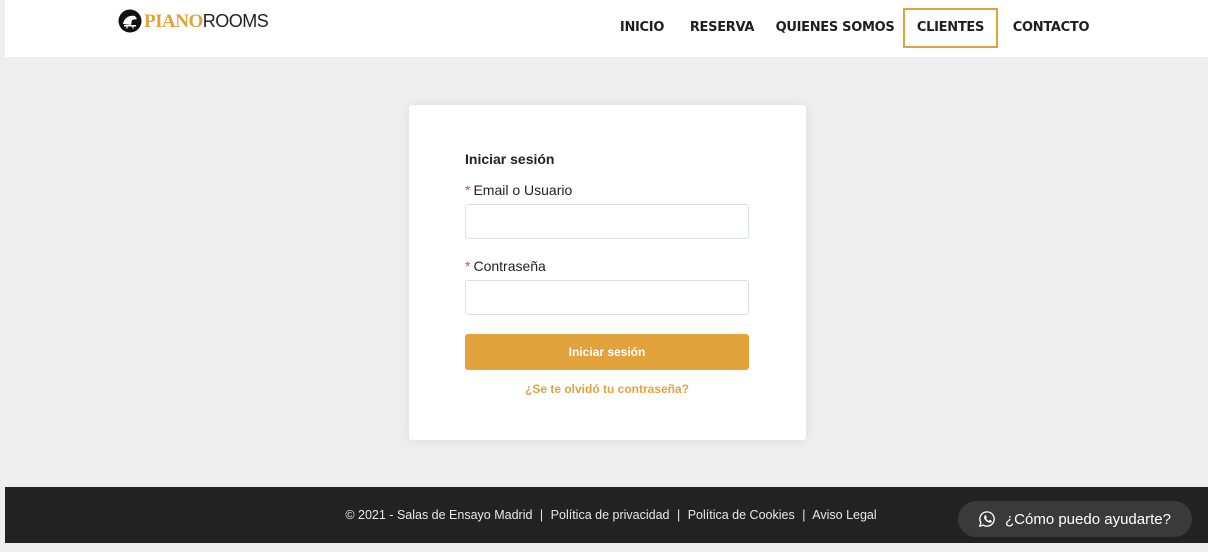  I want to click on footer-copyright: © 2021 - Salas de Ensayo Madrid, so click(439, 515).